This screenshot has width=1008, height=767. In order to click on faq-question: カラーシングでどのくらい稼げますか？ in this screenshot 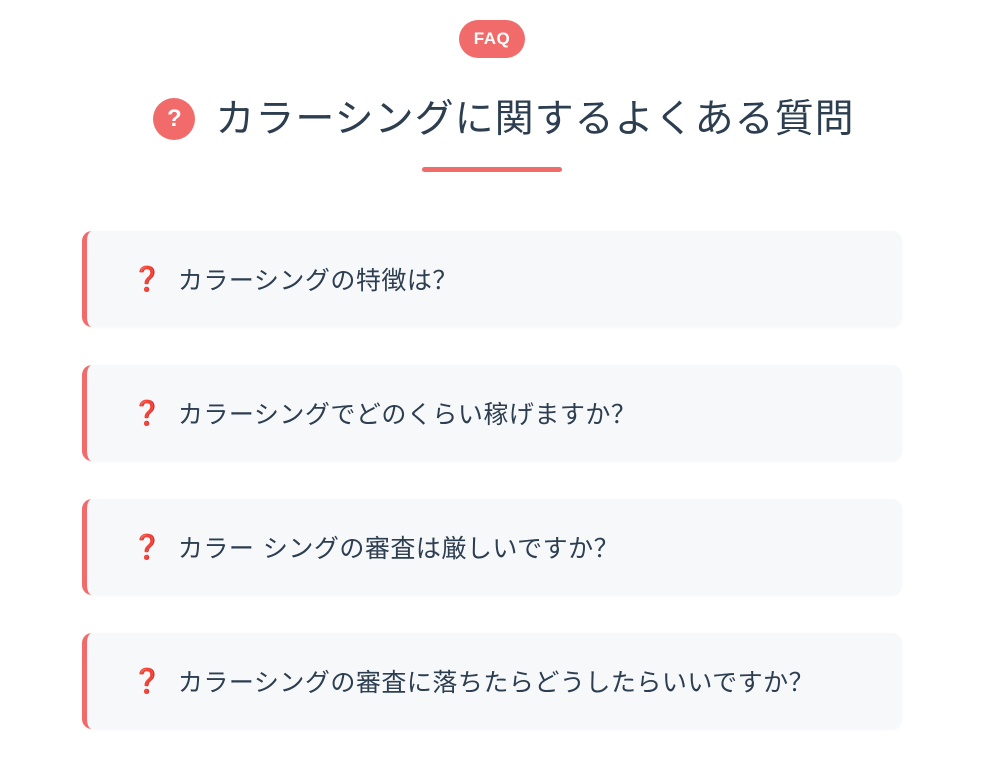, I will do `click(407, 414)`.